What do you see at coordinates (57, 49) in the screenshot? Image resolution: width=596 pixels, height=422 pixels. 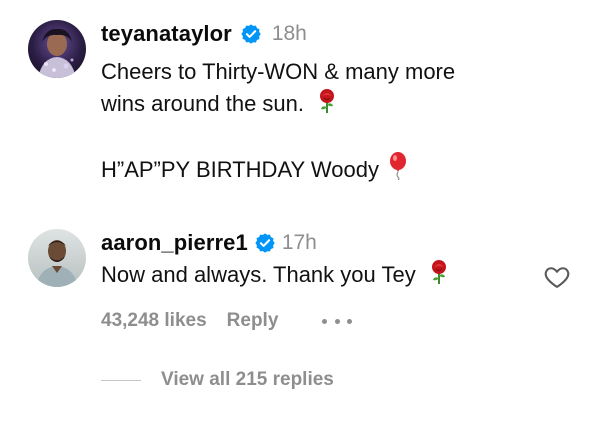 I see `avatar-teyanataylor` at bounding box center [57, 49].